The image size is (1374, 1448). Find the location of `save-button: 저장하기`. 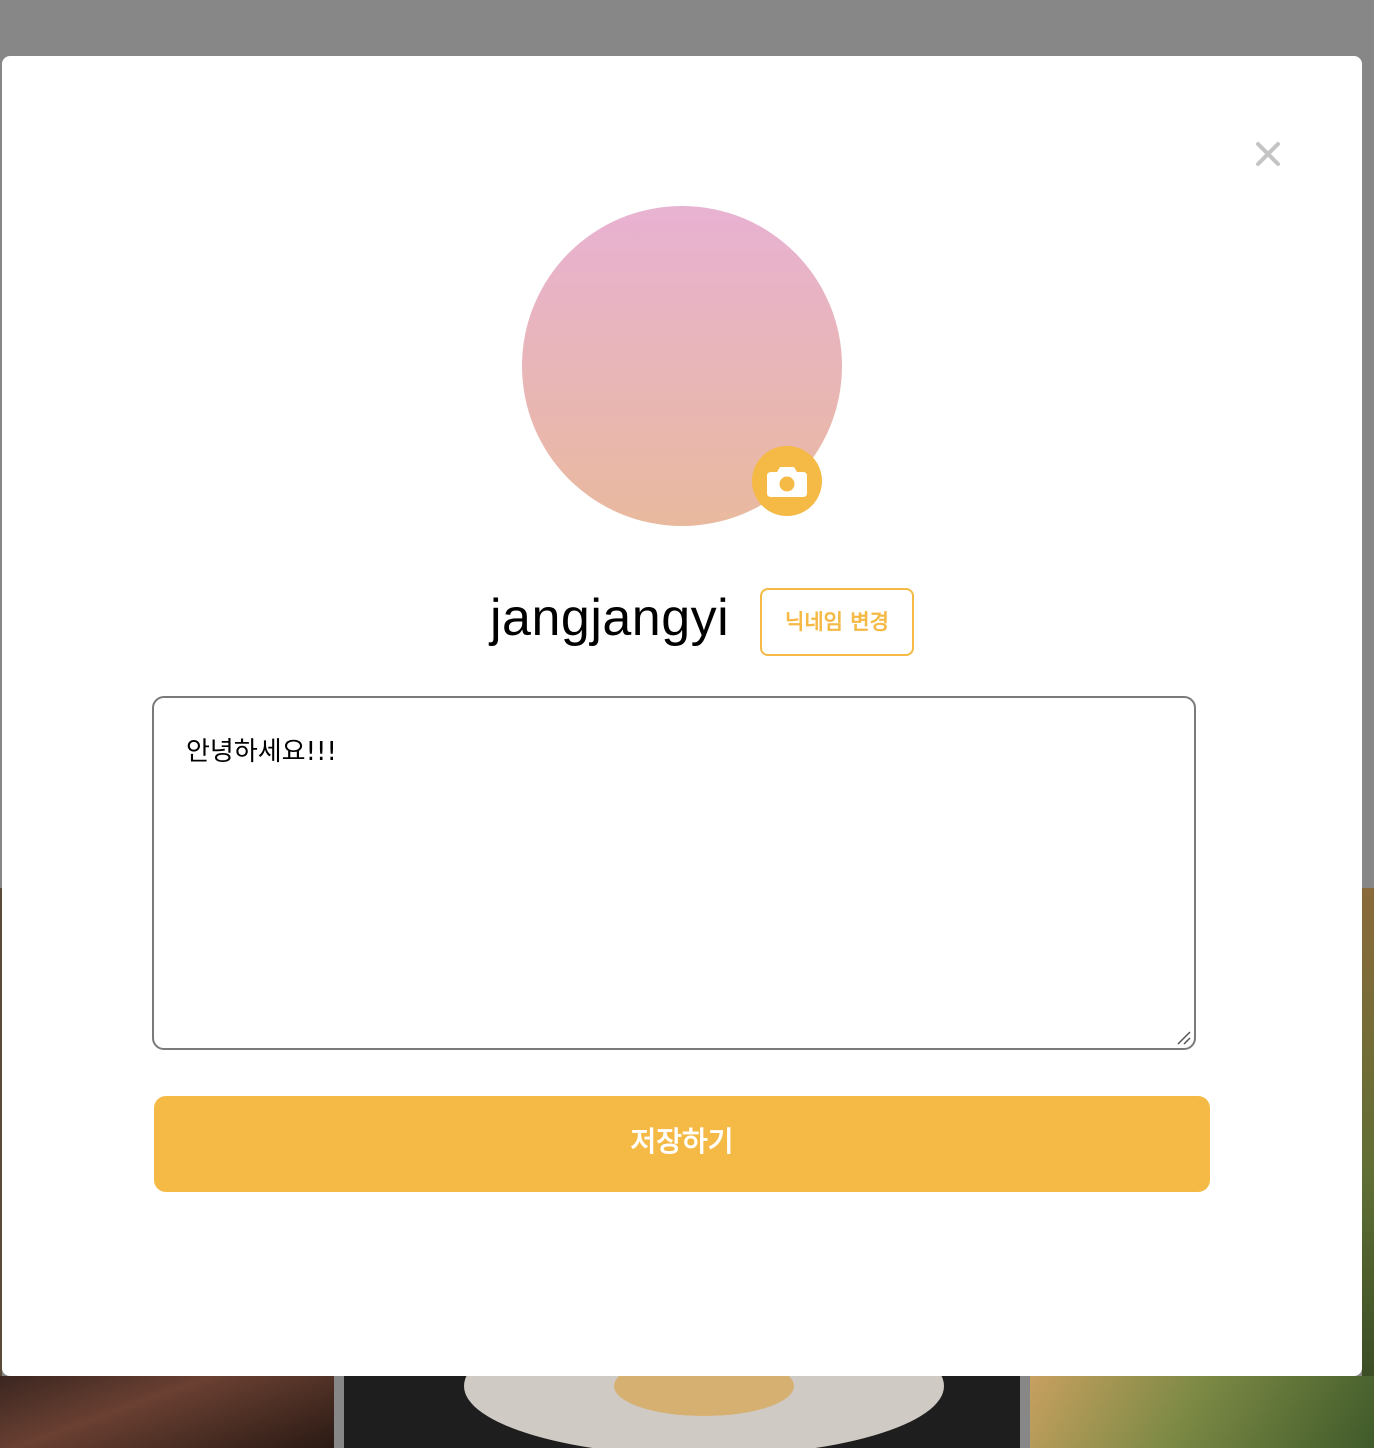

save-button: 저장하기 is located at coordinates (682, 1144).